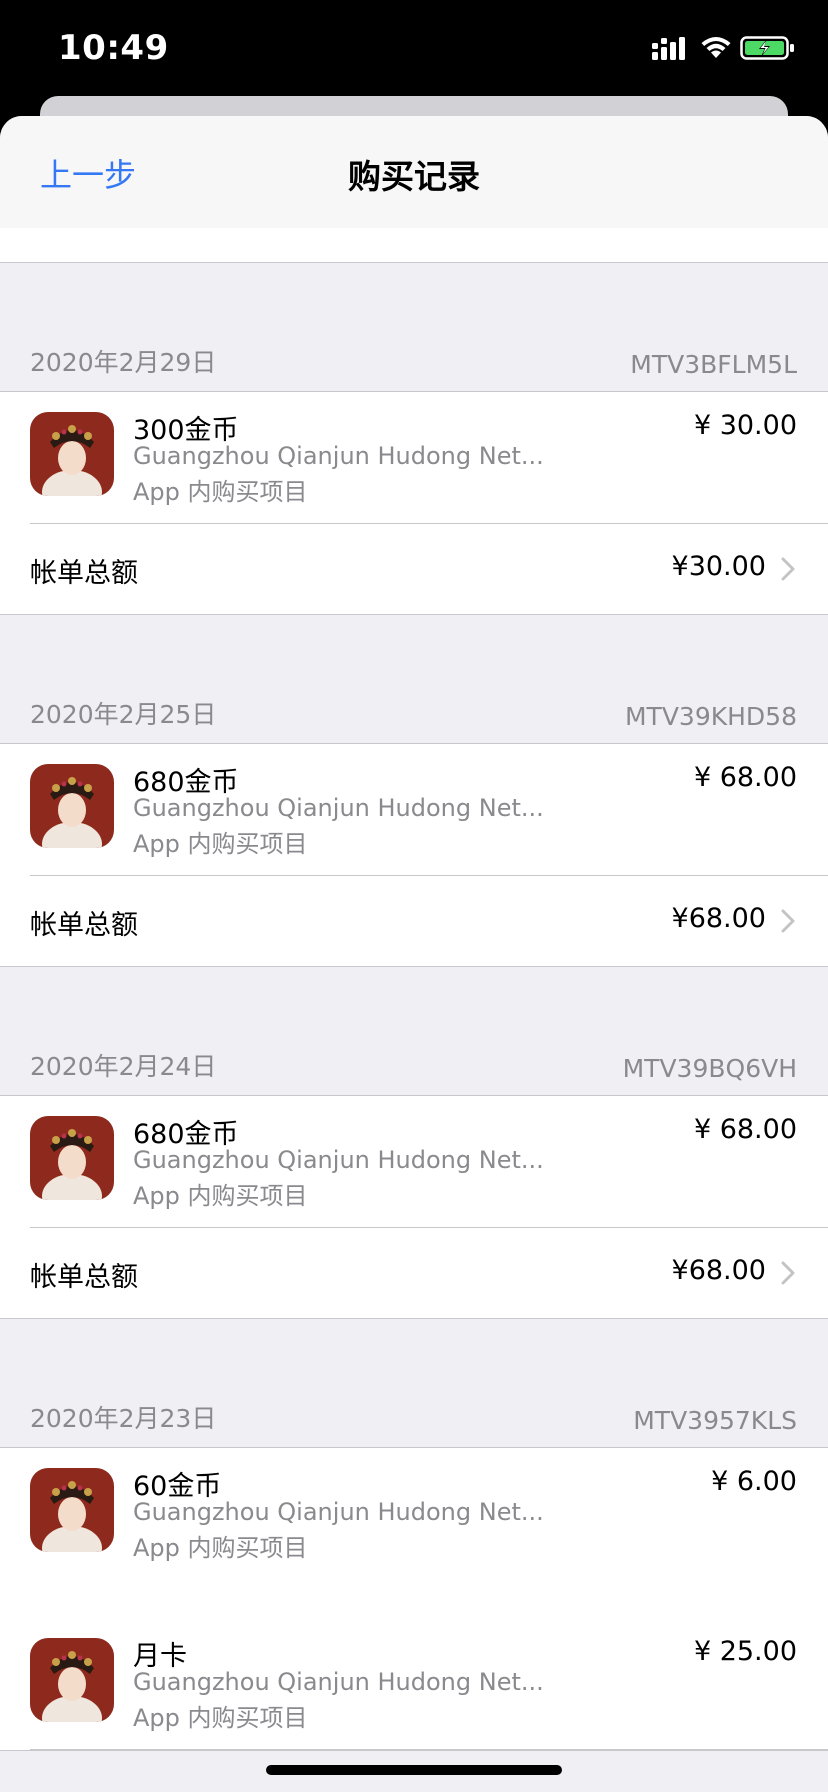 The height and width of the screenshot is (1792, 828). I want to click on group-header: 2020年2月29日 MTV3BFLM5L, so click(414, 327).